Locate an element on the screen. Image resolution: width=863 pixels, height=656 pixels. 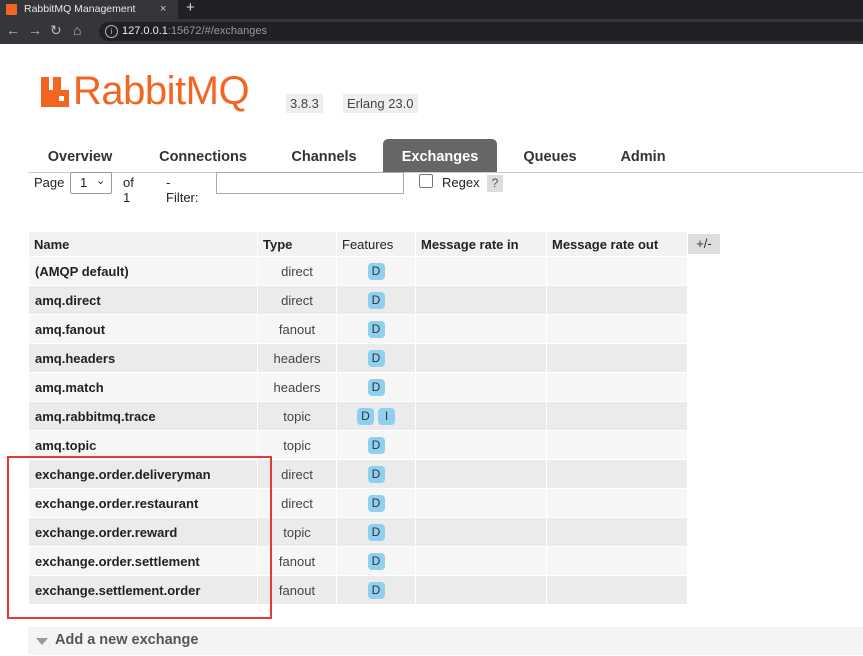
exchange-name-link: amq.match is located at coordinates (143, 387).